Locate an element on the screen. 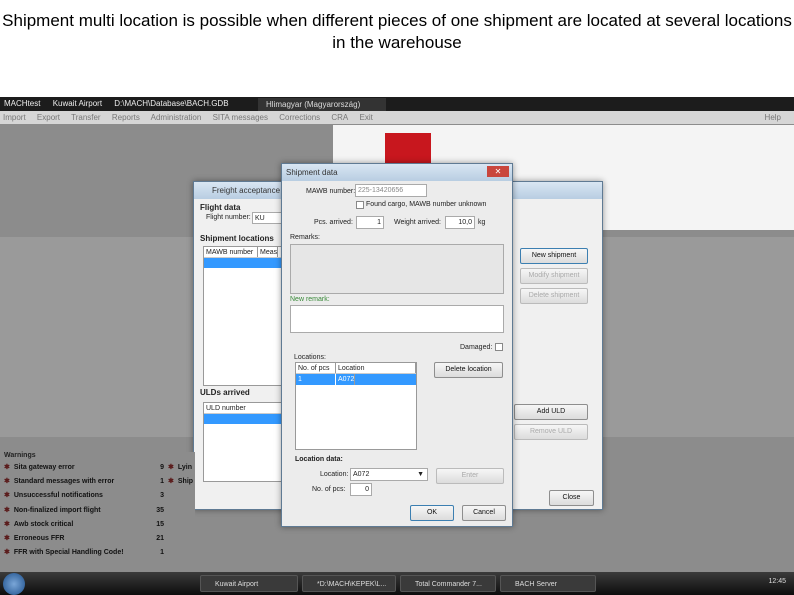 Image resolution: width=794 pixels, height=595 pixels. warning-item: ✱ Erroneous FFR 21 is located at coordinates (84, 539).